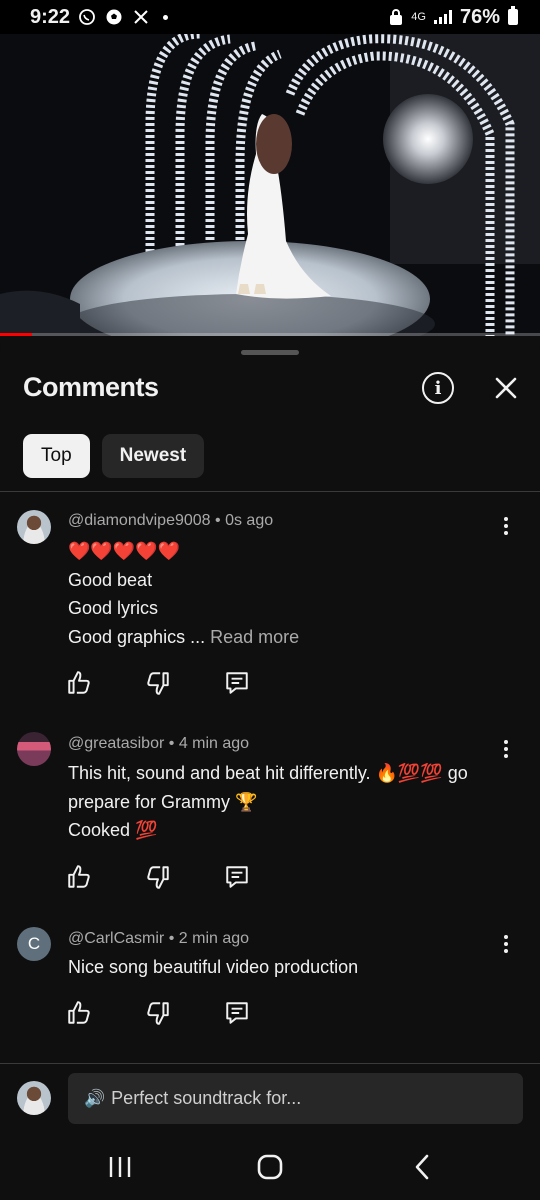 This screenshot has height=1200, width=540. What do you see at coordinates (213, 967) in the screenshot?
I see `comment-line: Nice song beautiful video production` at bounding box center [213, 967].